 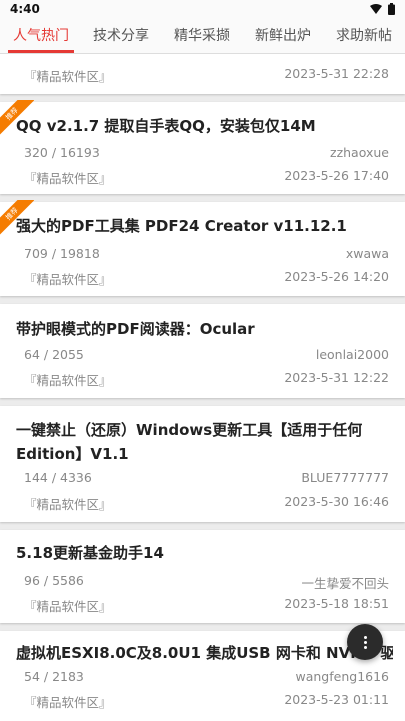 I want to click on more-options-button, so click(x=365, y=642).